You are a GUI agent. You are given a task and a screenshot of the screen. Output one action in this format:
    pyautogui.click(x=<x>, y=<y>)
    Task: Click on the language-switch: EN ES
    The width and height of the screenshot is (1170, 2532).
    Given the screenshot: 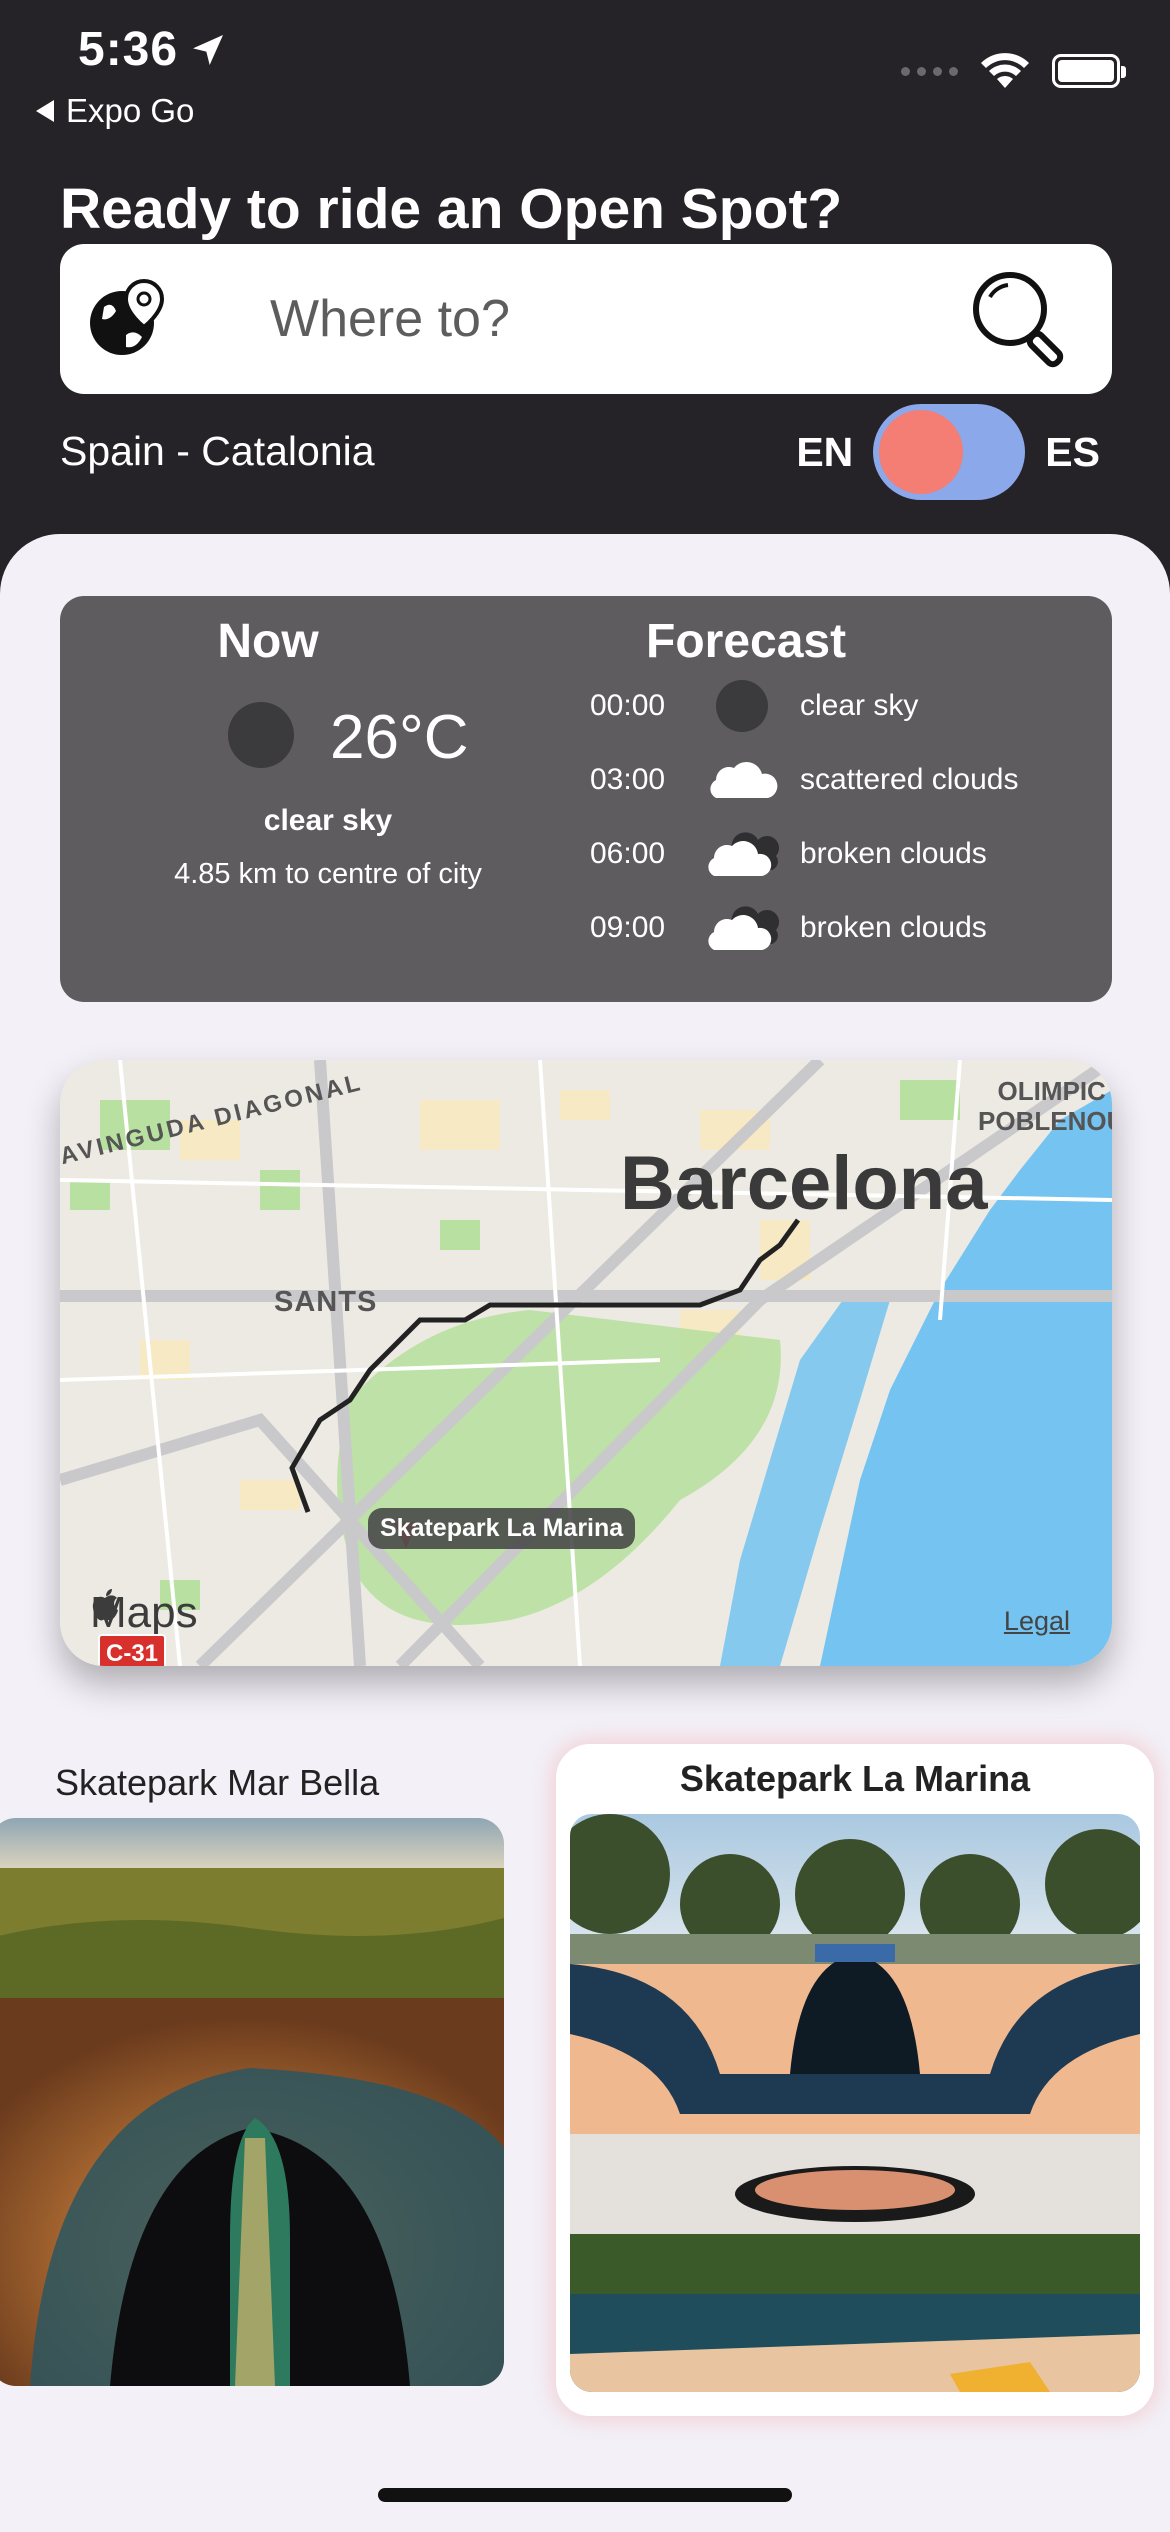 What is the action you would take?
    pyautogui.click(x=948, y=452)
    